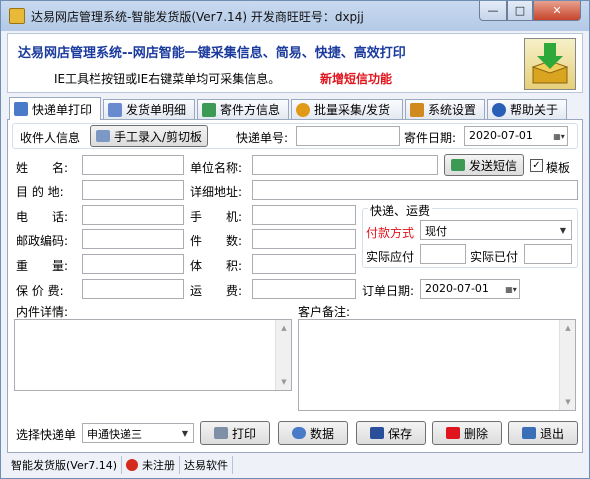 The image size is (590, 479). Describe the element at coordinates (46, 435) in the screenshot. I see `select-courier-label: 选择快递单` at that location.